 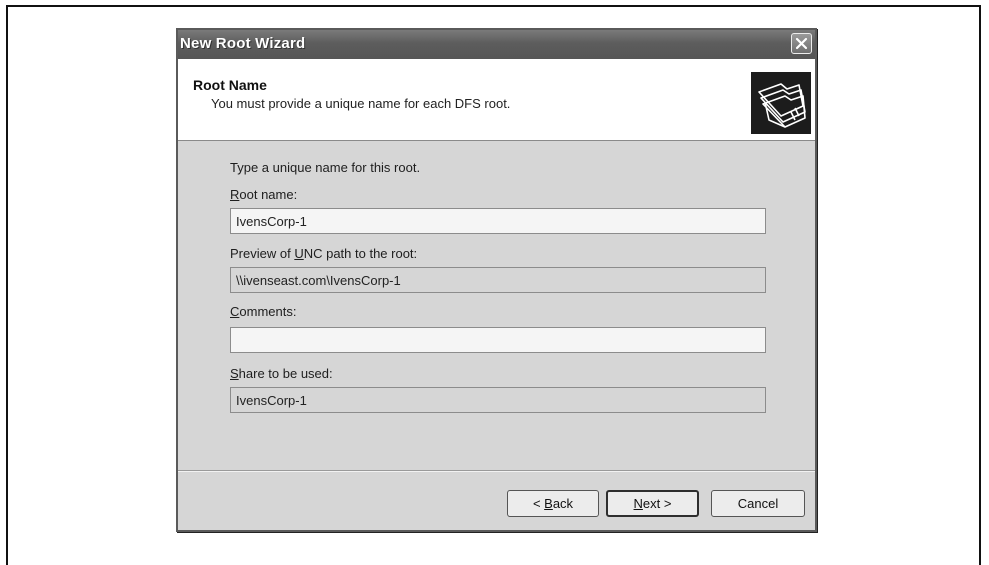 What do you see at coordinates (325, 167) in the screenshot?
I see `instruction-text: Type a unique name for this root.` at bounding box center [325, 167].